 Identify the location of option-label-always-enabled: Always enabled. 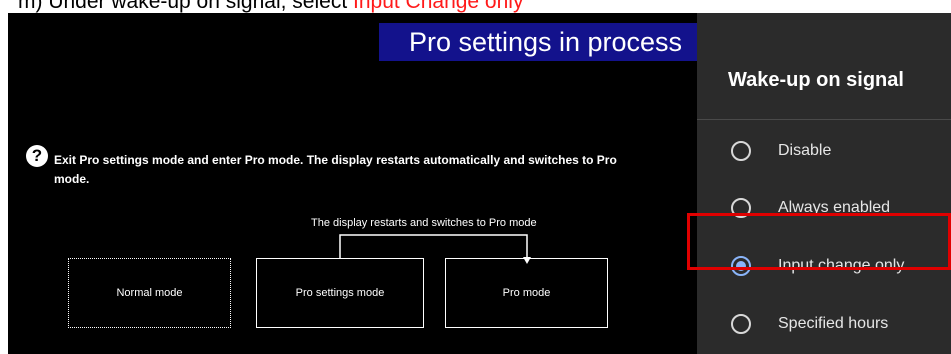
(834, 207).